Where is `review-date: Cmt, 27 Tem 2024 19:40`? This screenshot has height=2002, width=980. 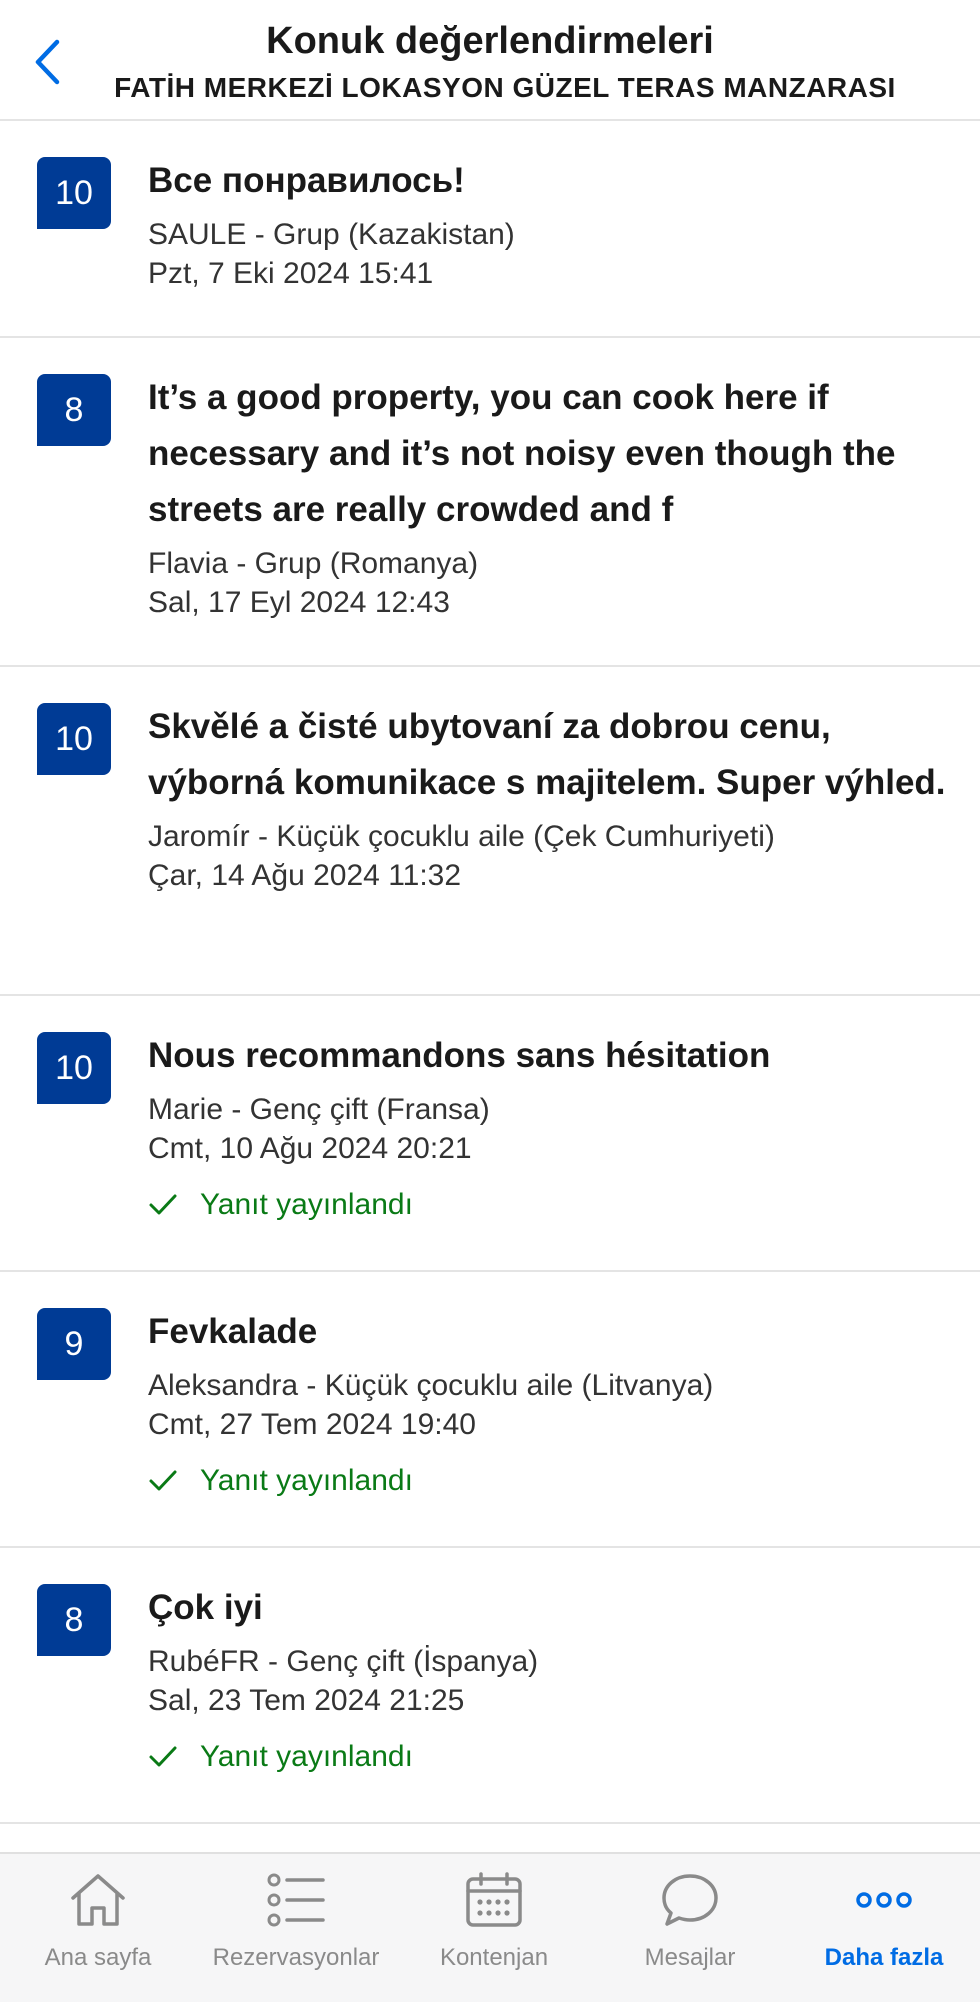
review-date: Cmt, 27 Tem 2024 19:40 is located at coordinates (312, 1424).